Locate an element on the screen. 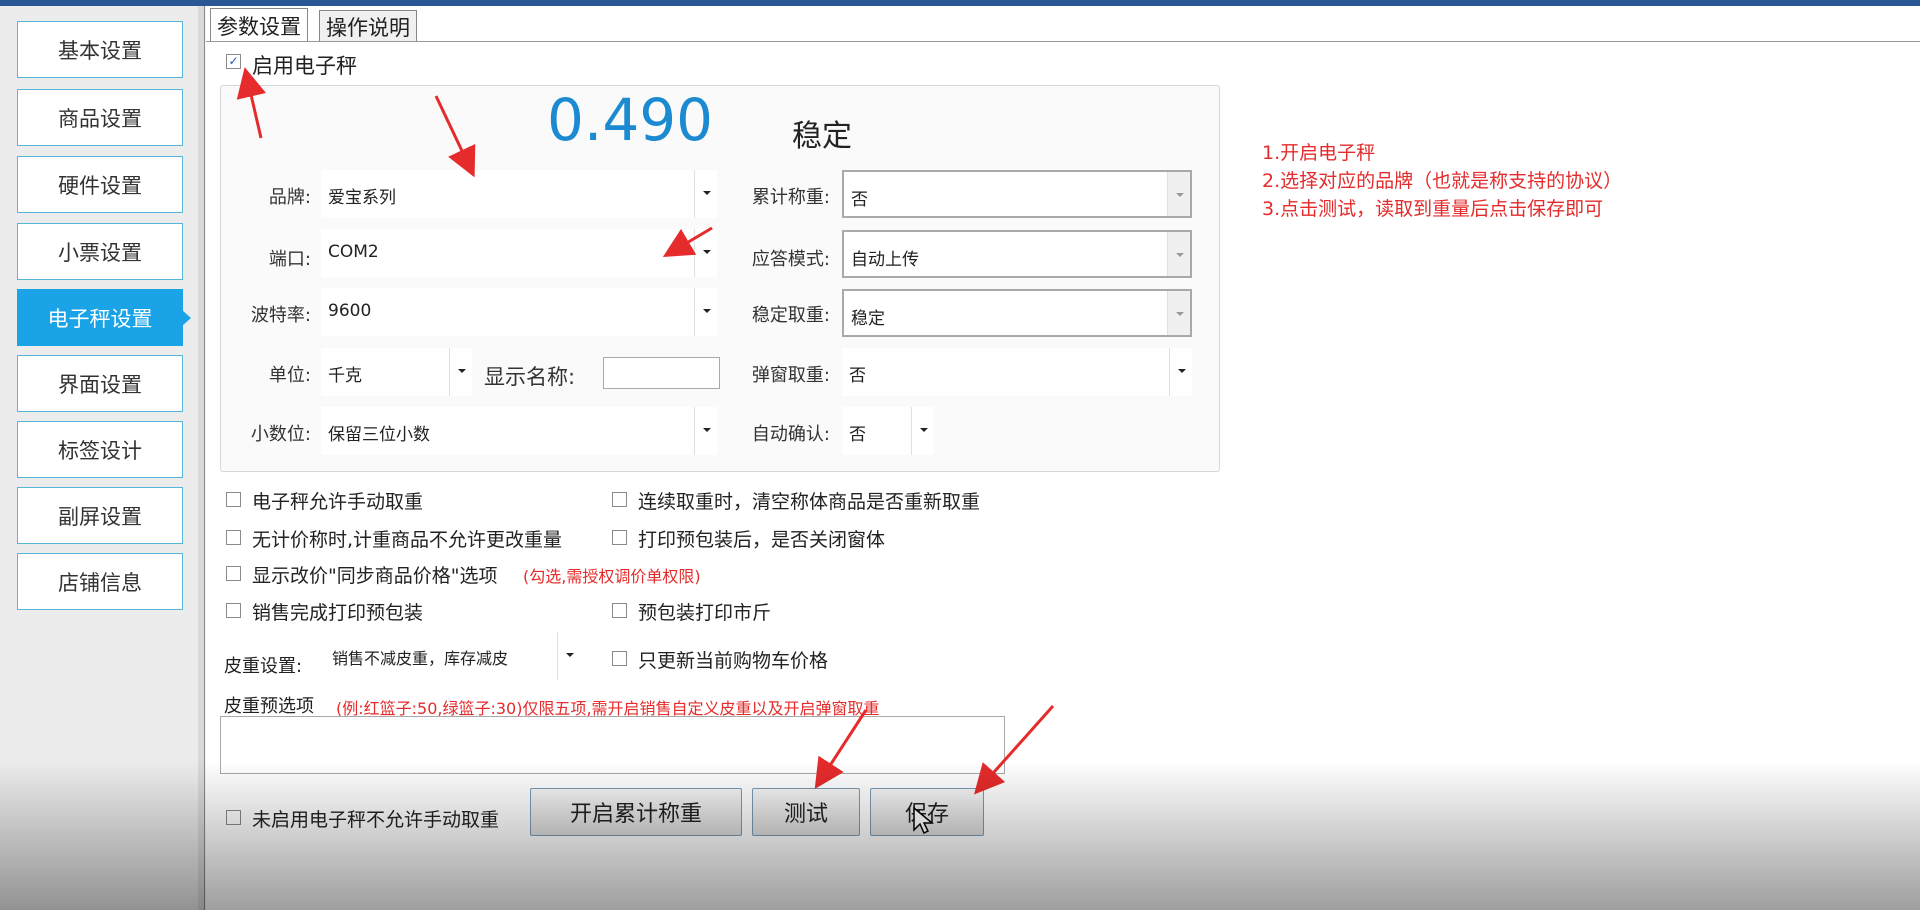 The width and height of the screenshot is (1920, 910). arrow-test is located at coordinates (841, 749).